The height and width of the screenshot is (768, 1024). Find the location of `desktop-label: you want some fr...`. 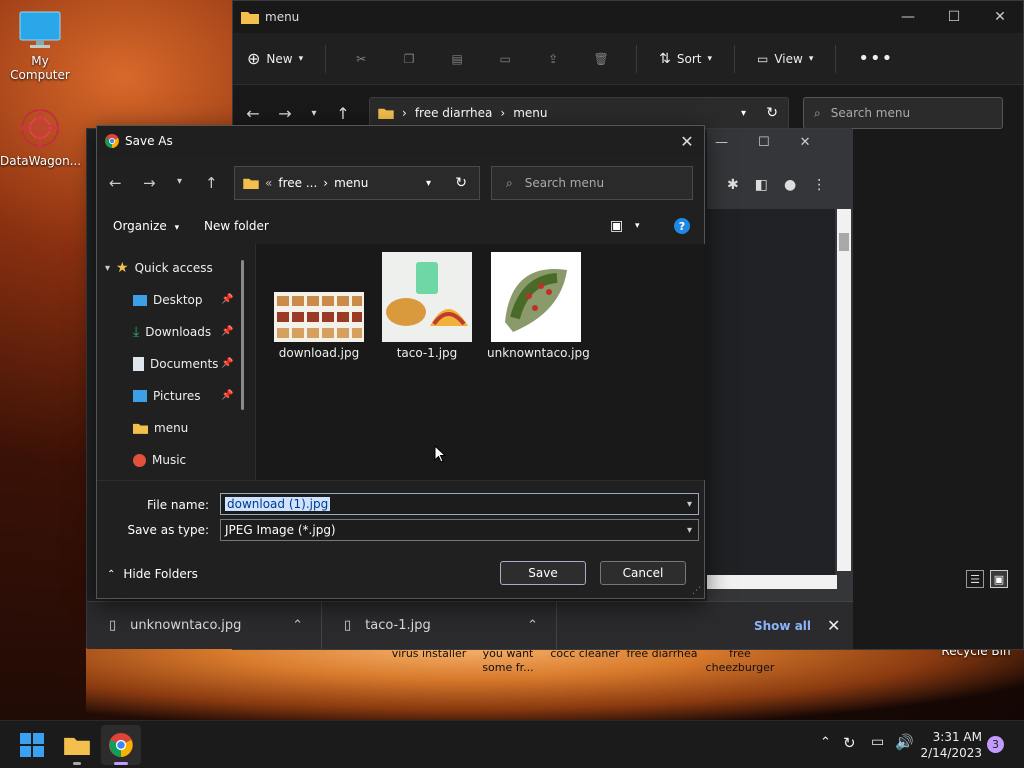

desktop-label: you want some fr... is located at coordinates (508, 661).